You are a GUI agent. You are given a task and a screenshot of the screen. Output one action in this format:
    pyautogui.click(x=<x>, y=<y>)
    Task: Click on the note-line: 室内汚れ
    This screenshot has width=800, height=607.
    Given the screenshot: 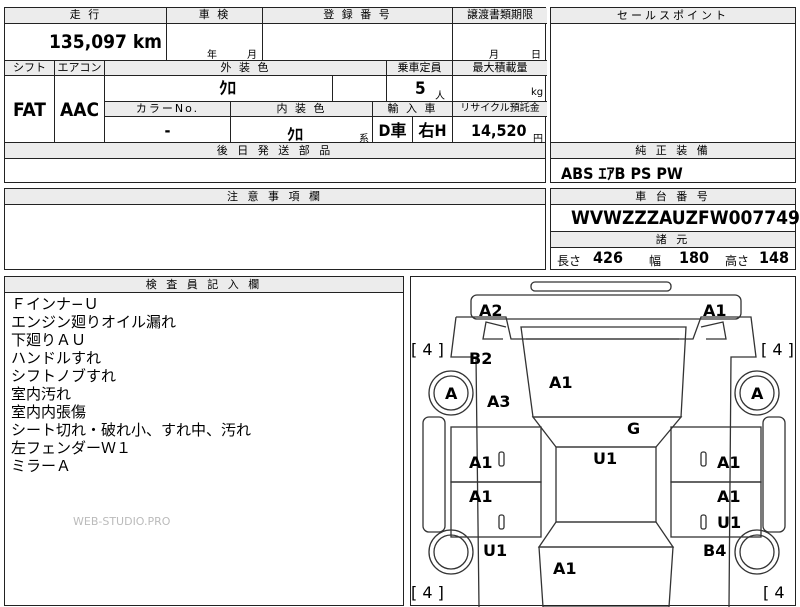 What is the action you would take?
    pyautogui.click(x=41, y=394)
    